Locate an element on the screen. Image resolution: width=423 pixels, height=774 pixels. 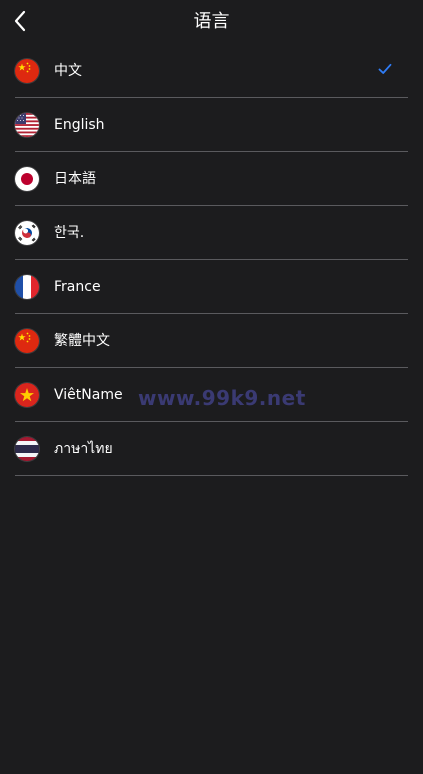
language-label: ViêtName is located at coordinates (88, 394).